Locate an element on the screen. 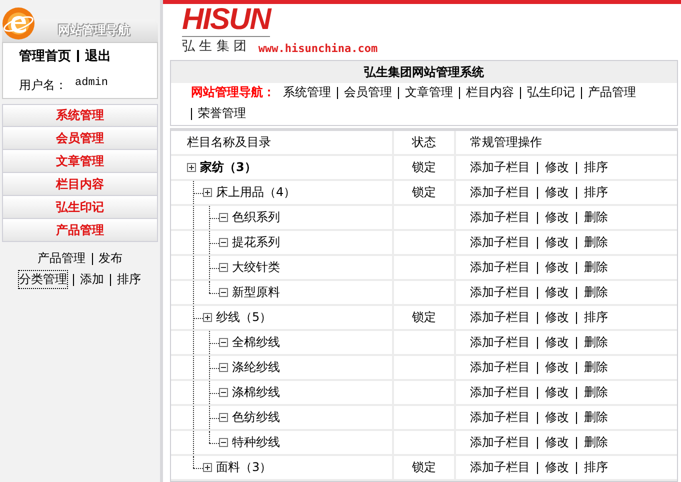 Image resolution: width=681 pixels, height=482 pixels. nav-link: 会员管理 is located at coordinates (368, 92).